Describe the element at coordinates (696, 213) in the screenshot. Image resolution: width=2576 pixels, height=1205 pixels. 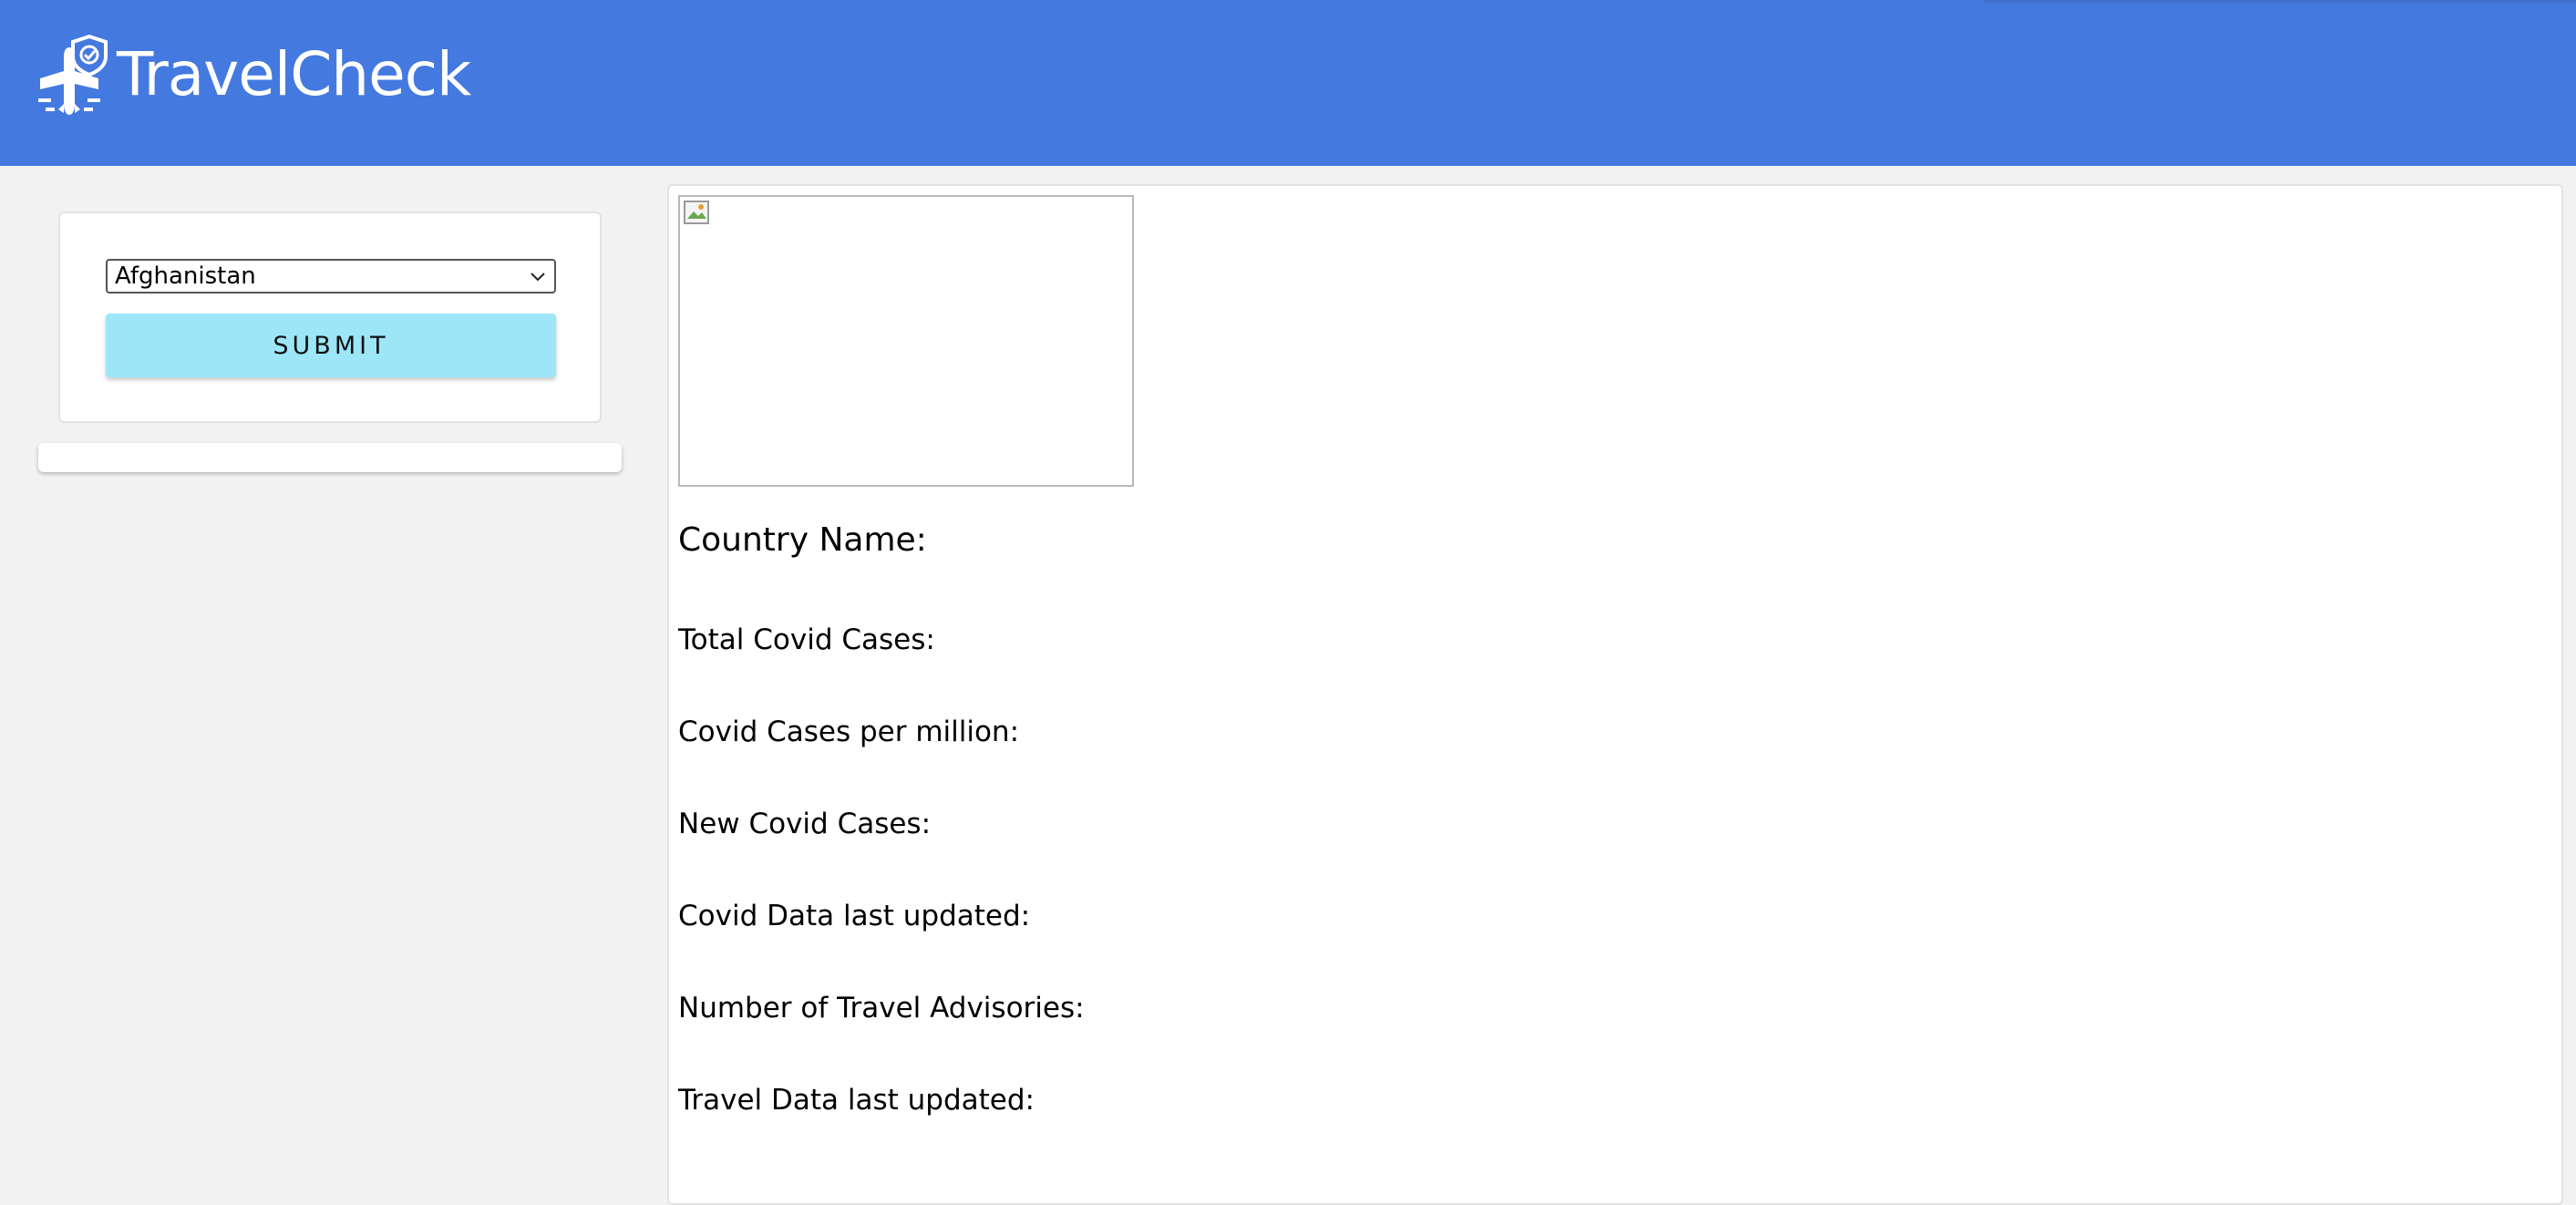
I see `broken-image-icon` at that location.